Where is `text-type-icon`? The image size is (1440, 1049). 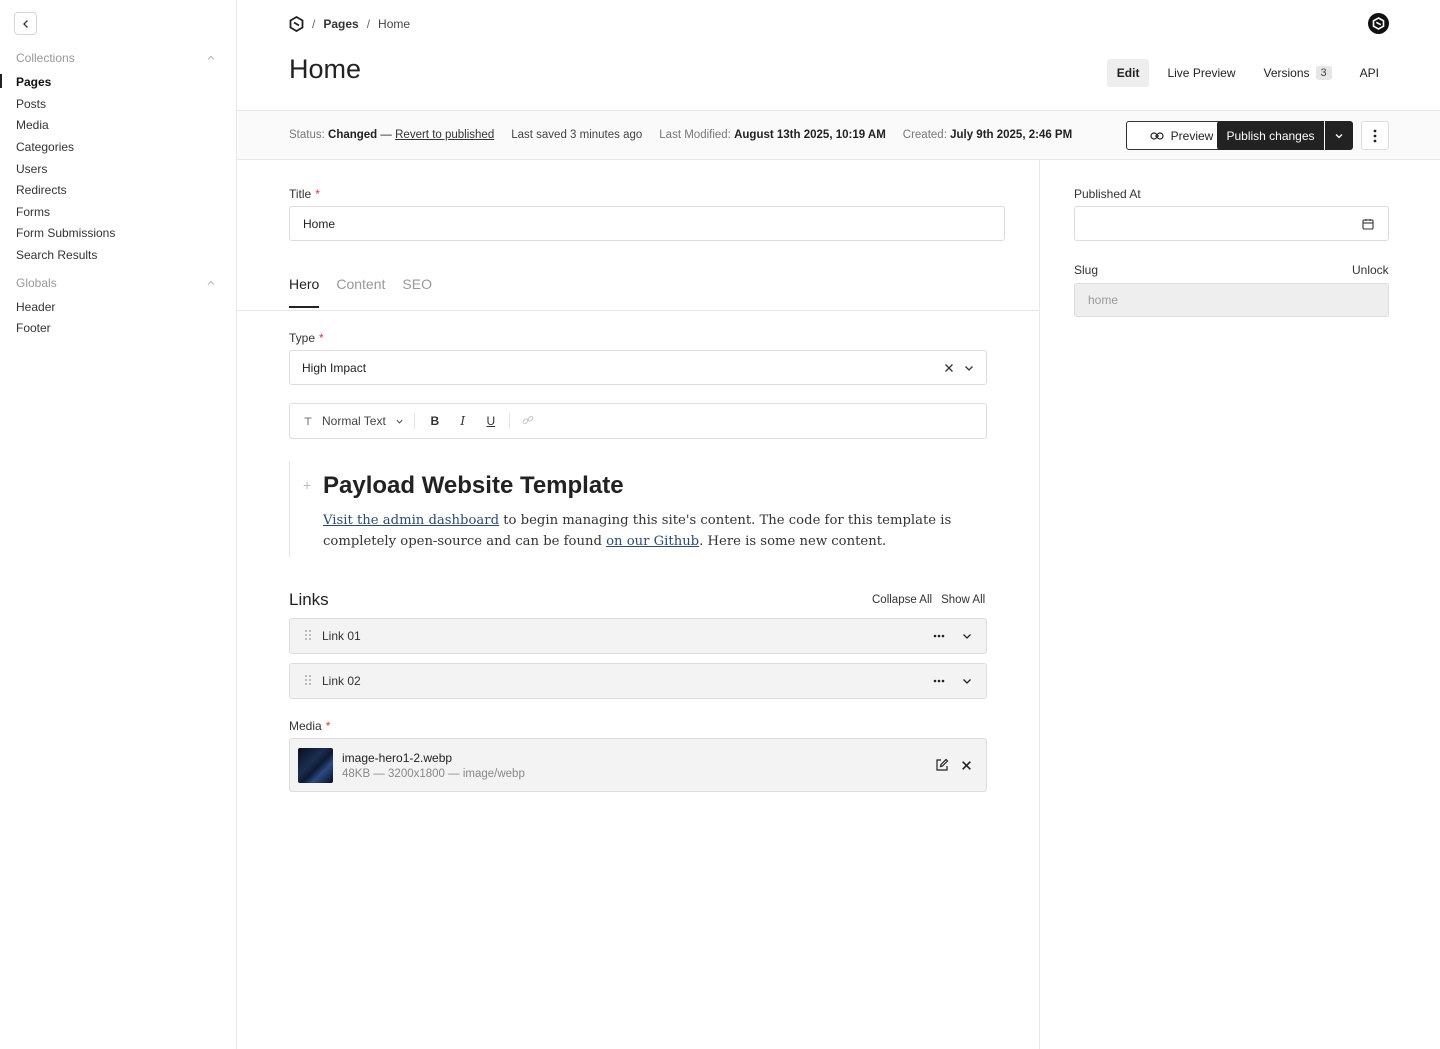 text-type-icon is located at coordinates (308, 421).